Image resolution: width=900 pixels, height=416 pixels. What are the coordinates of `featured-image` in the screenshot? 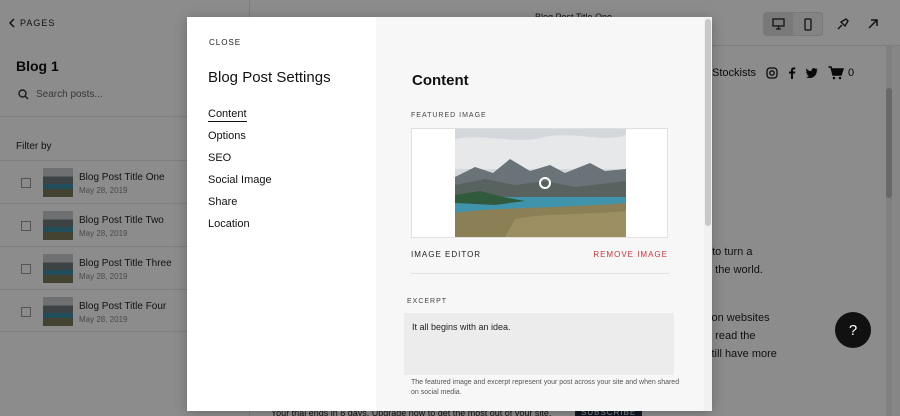 It's located at (540, 183).